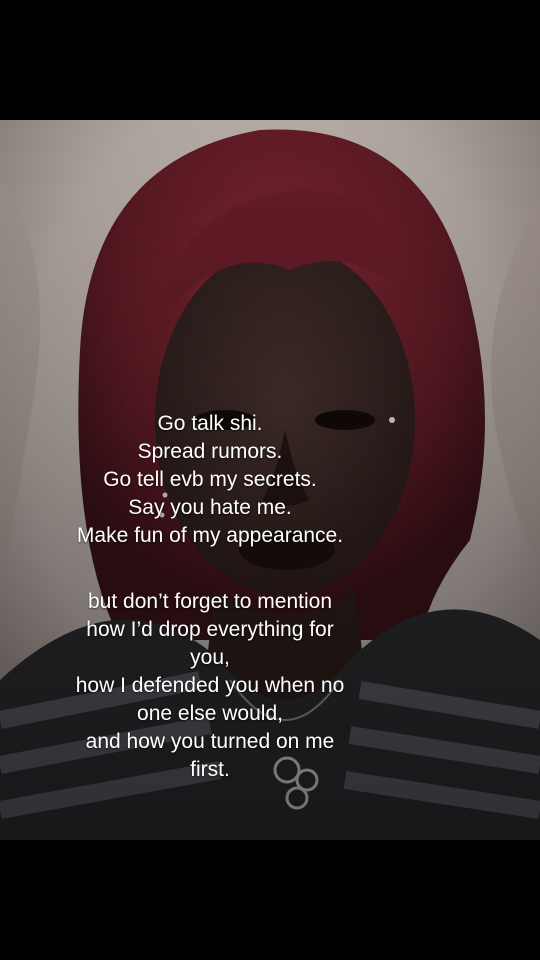 This screenshot has width=540, height=960. Describe the element at coordinates (270, 60) in the screenshot. I see `letterbox-top` at that location.